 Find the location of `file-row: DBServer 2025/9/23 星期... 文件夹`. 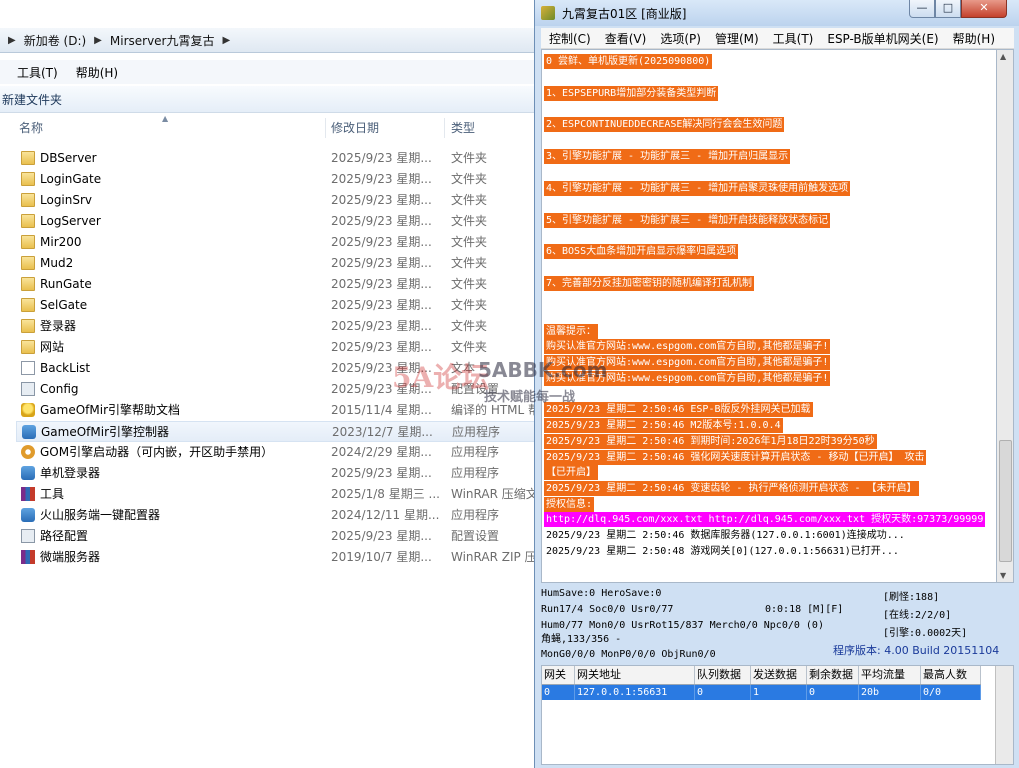

file-row: DBServer 2025/9/23 星期... 文件夹 is located at coordinates (276, 158).